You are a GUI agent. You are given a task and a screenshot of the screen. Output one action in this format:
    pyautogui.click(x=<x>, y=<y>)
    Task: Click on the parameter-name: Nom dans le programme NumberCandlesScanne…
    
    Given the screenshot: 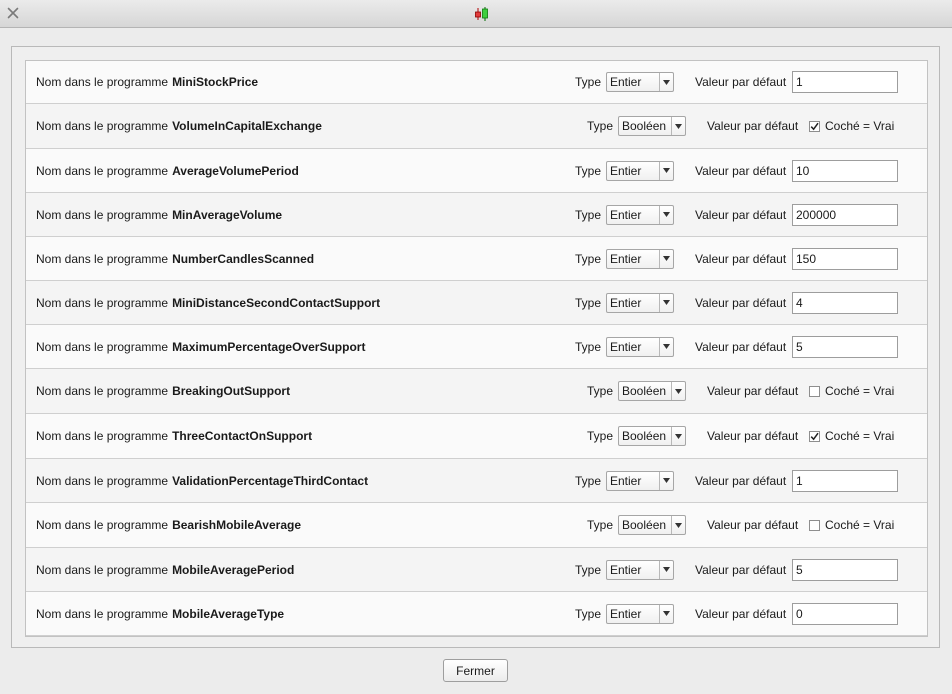 What is the action you would take?
    pyautogui.click(x=175, y=258)
    